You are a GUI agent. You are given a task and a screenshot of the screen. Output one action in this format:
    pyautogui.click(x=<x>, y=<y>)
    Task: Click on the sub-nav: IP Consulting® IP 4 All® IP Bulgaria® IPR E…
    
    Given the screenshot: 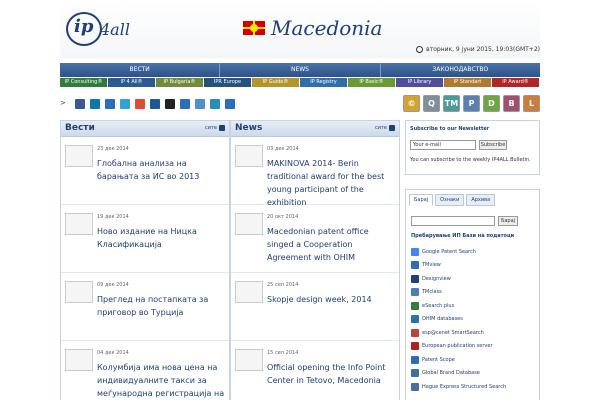 What is the action you would take?
    pyautogui.click(x=300, y=82)
    